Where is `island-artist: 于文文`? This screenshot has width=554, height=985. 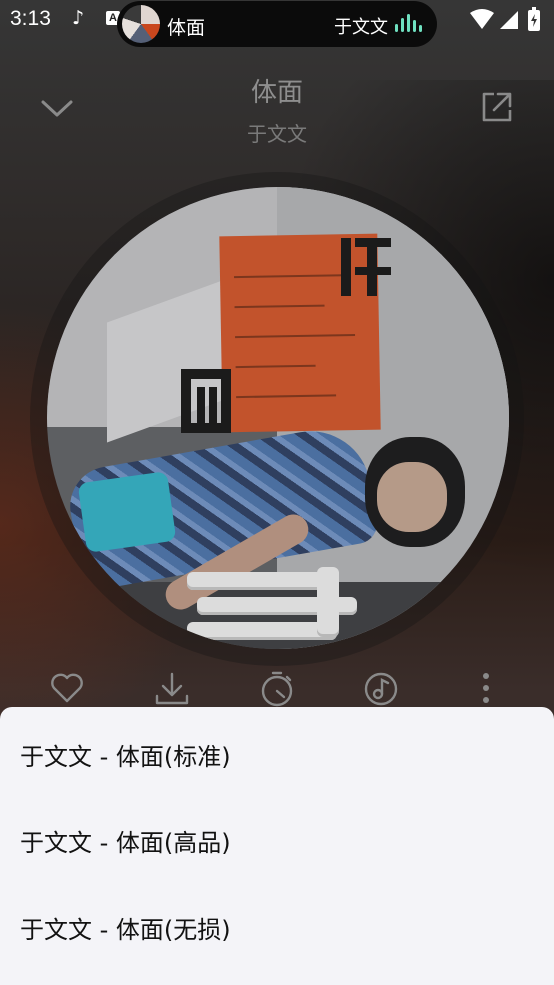 island-artist: 于文文 is located at coordinates (361, 27).